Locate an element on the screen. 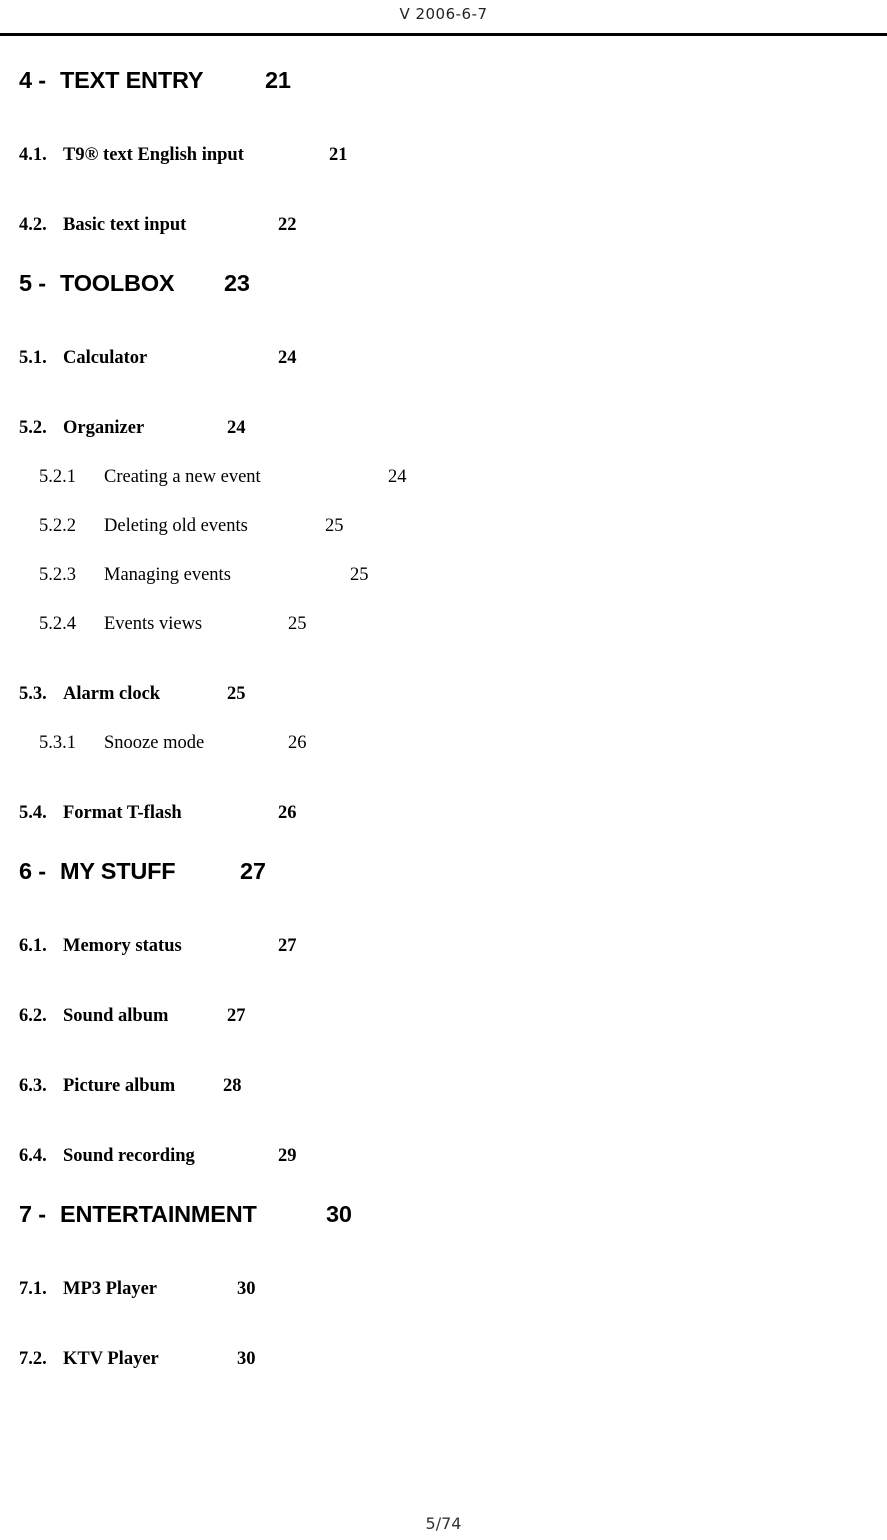  toc-entry-number: 7.1. is located at coordinates (33, 1289).